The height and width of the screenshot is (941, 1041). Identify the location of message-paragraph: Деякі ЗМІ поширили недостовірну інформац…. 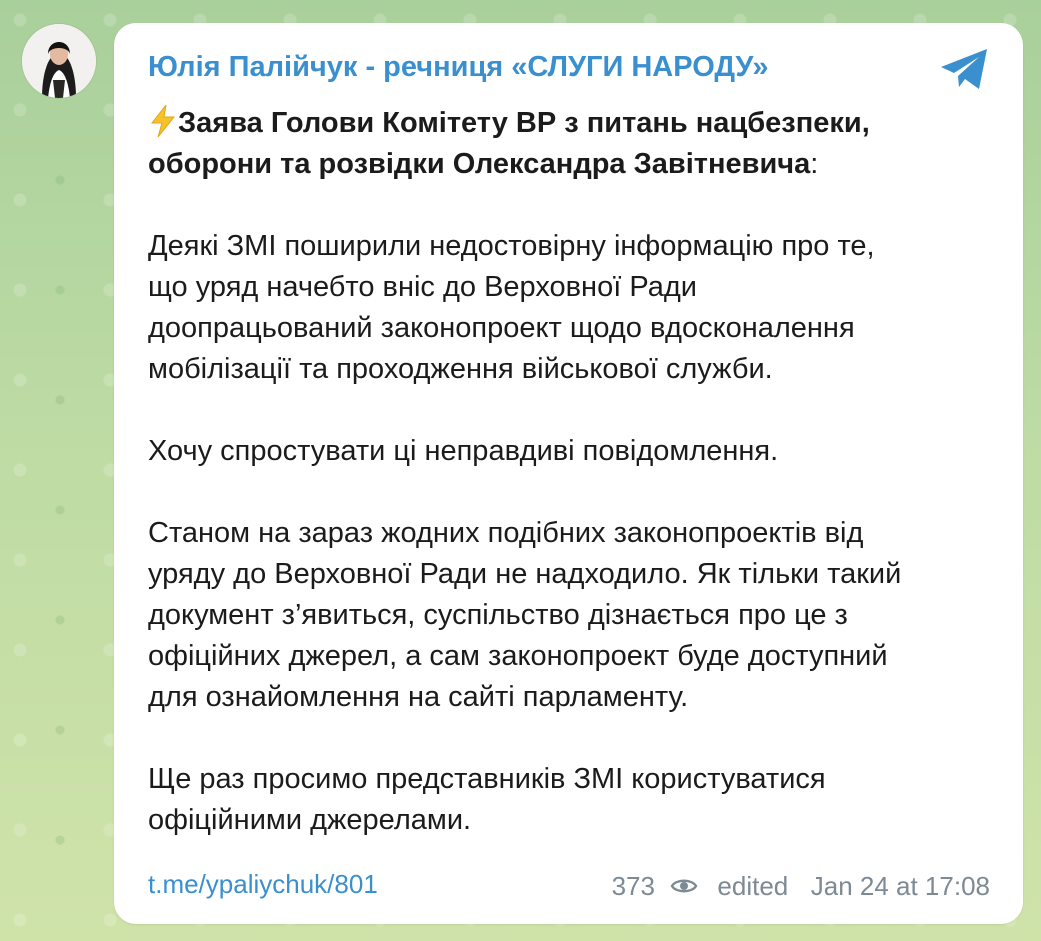
(573, 308).